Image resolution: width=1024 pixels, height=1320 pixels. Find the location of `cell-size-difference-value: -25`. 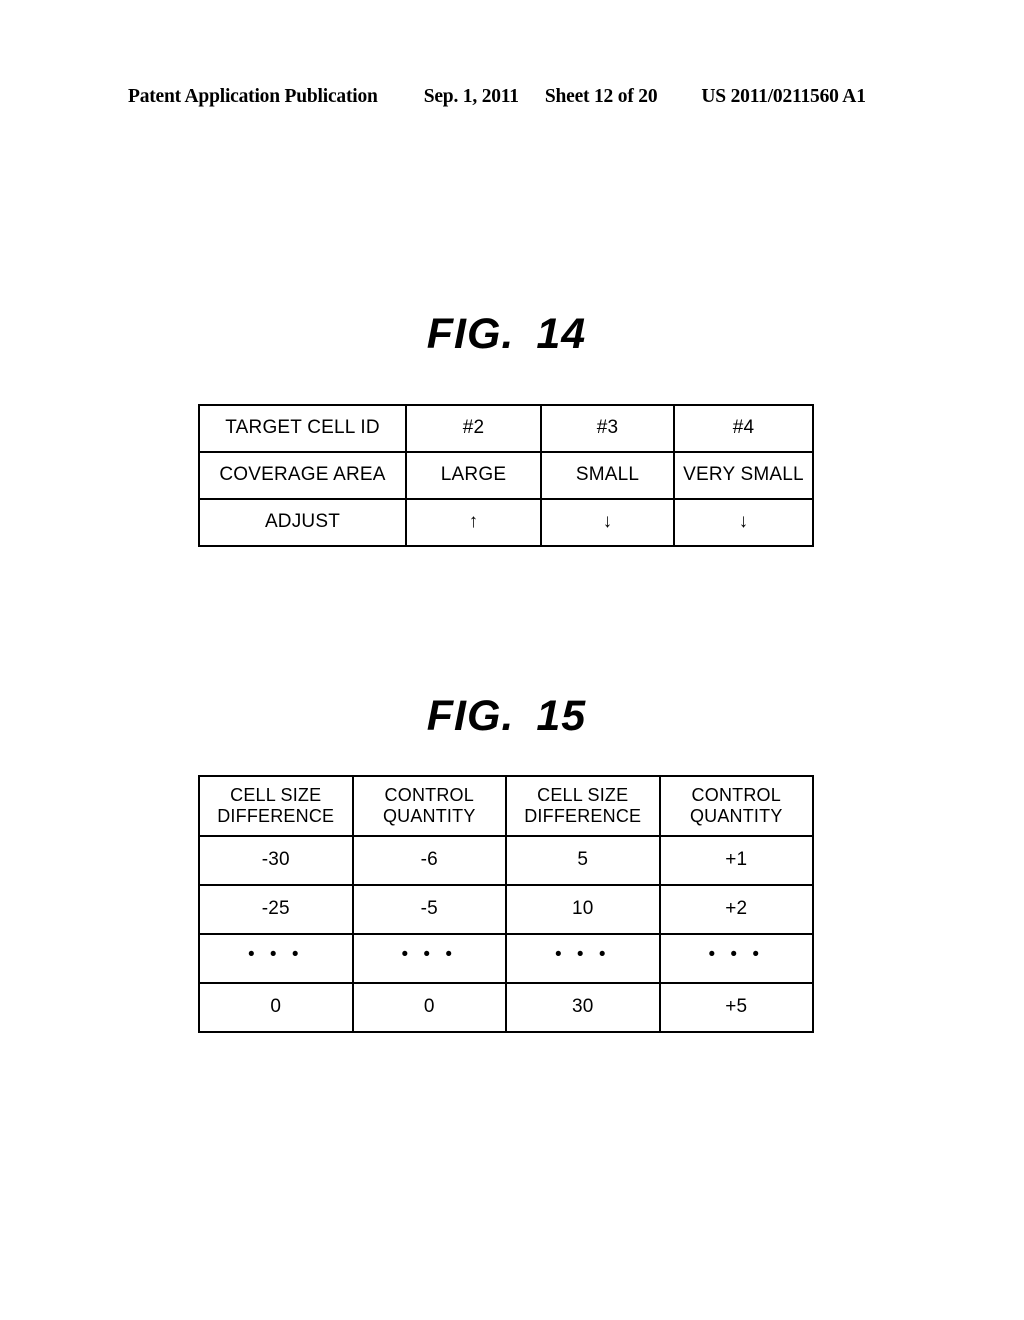

cell-size-difference-value: -25 is located at coordinates (276, 909).